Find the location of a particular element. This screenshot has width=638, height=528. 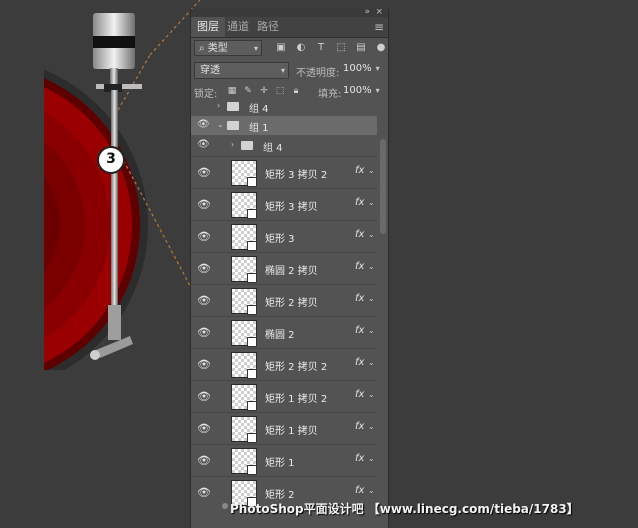

layers-scrollbar is located at coordinates (383, 186).